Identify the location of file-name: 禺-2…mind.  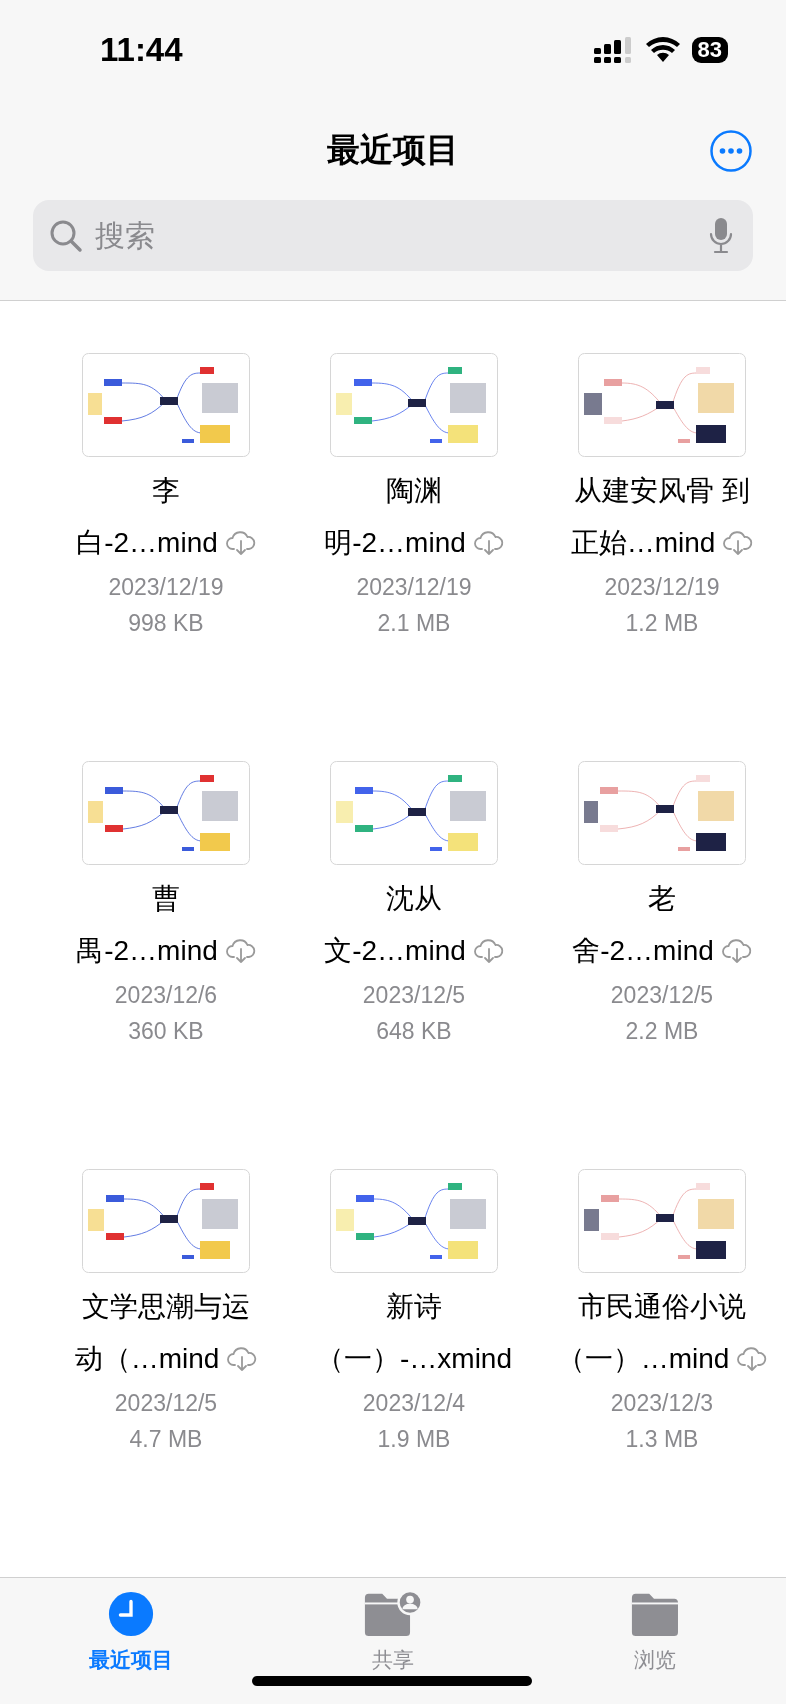
(147, 951).